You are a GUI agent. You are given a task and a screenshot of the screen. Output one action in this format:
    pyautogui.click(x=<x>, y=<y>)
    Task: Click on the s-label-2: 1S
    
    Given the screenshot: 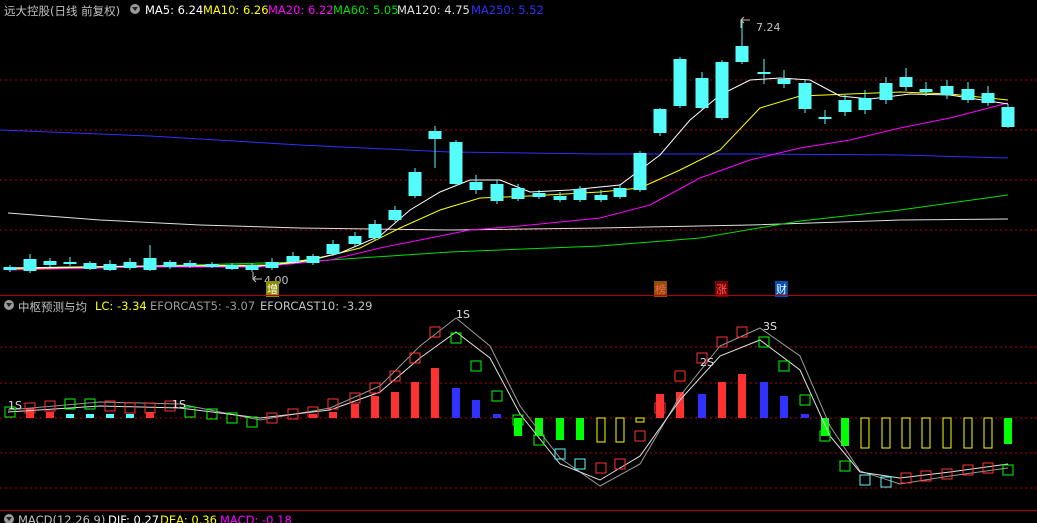 What is the action you would take?
    pyautogui.click(x=179, y=404)
    